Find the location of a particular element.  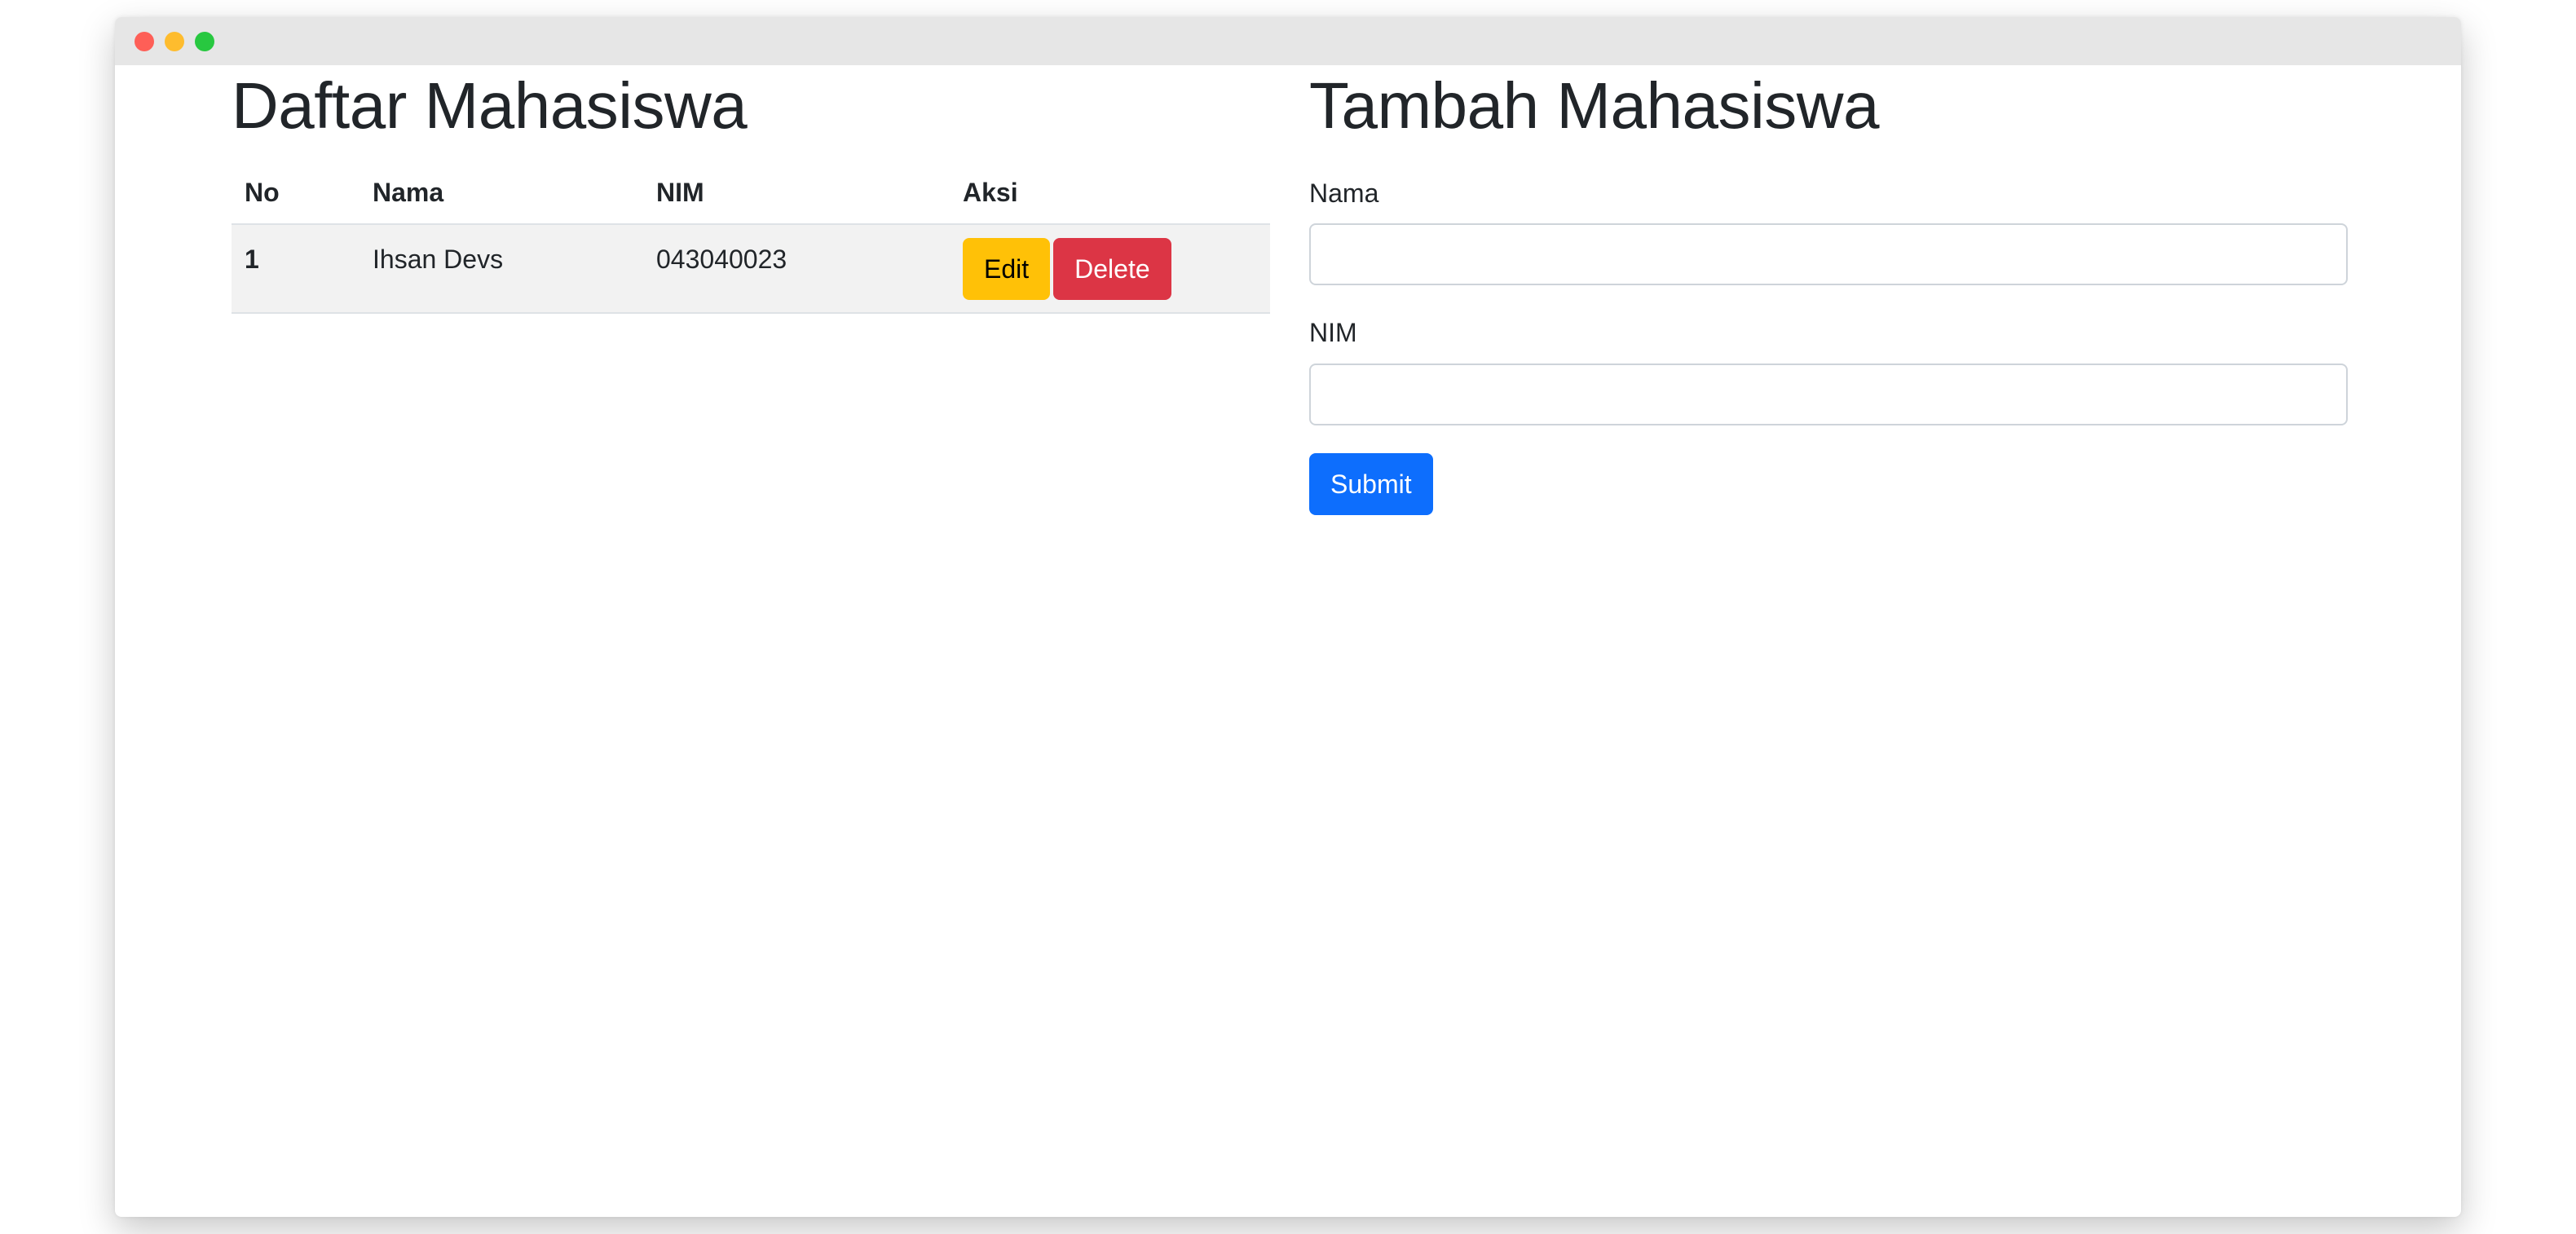

table-row: 1 Ihsan Devs 043040023 Edit Delete is located at coordinates (751, 269).